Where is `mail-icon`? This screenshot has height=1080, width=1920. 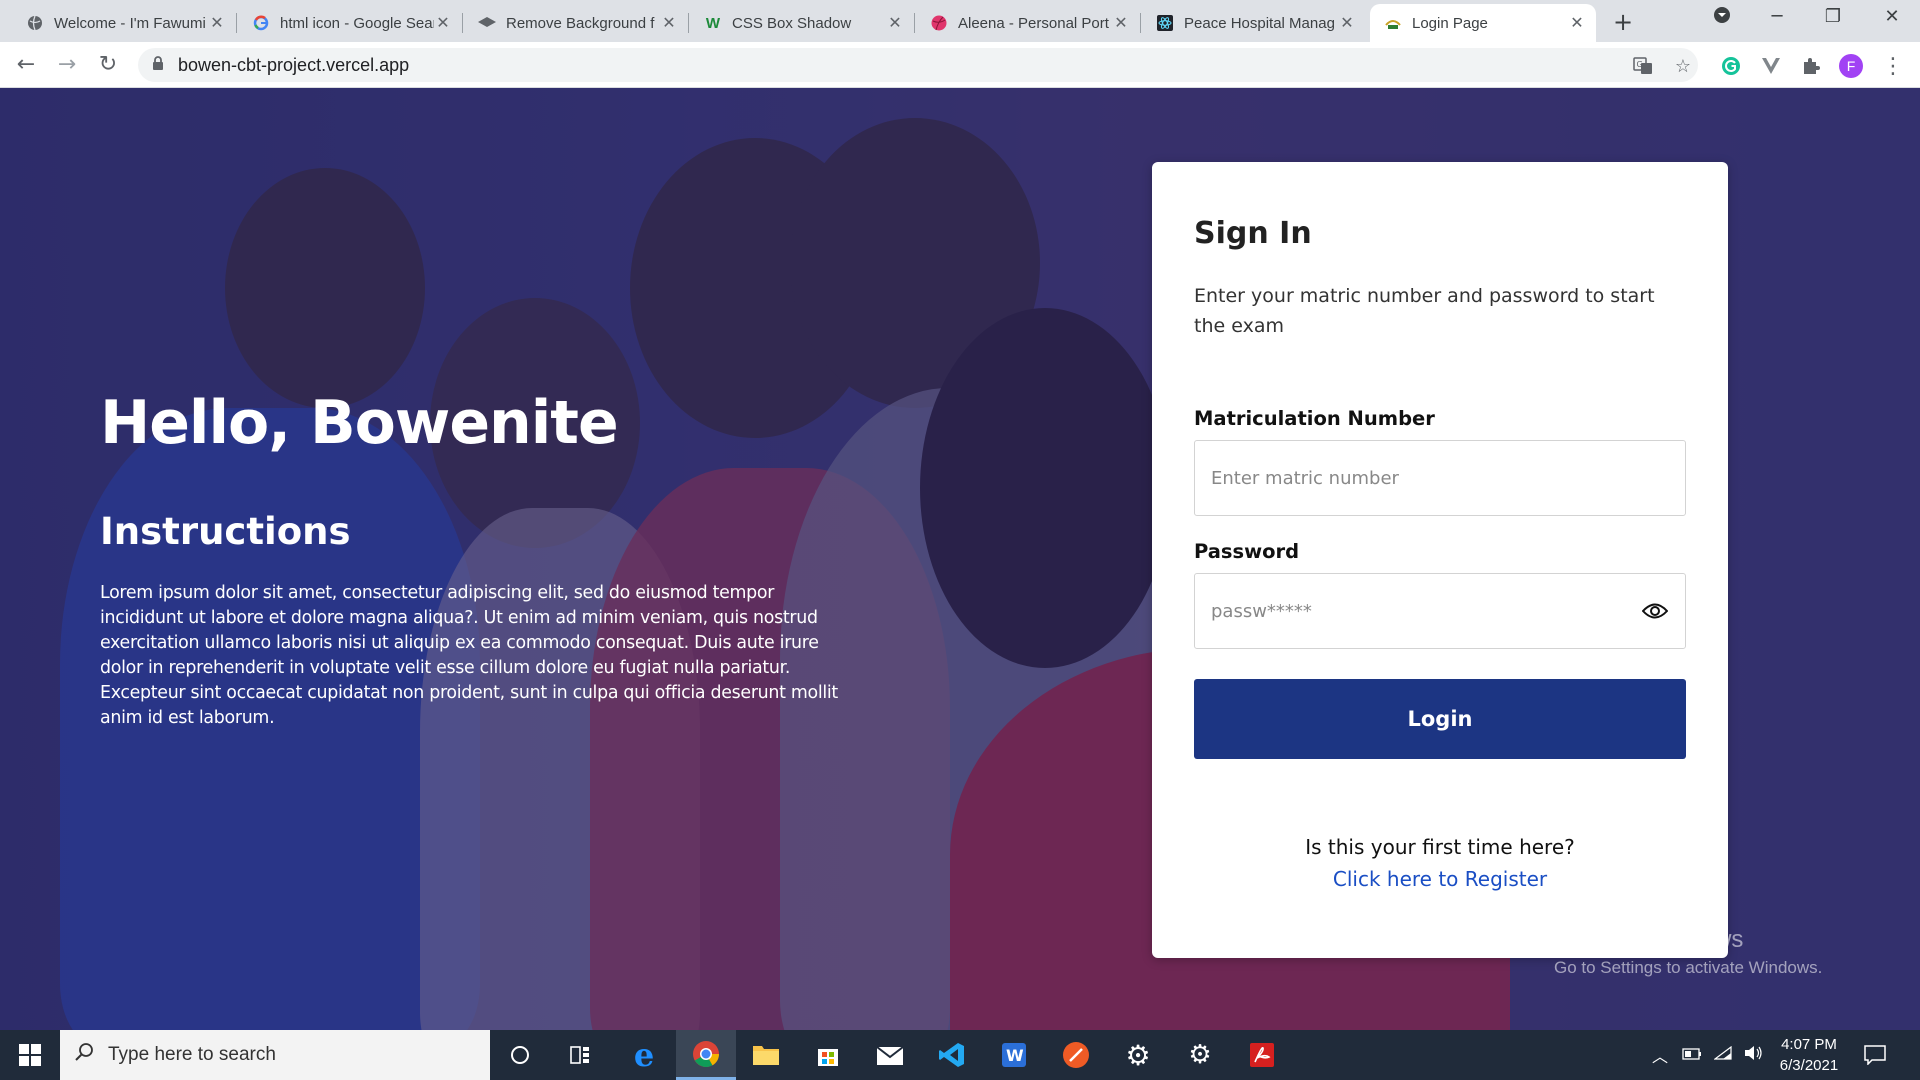
mail-icon is located at coordinates (890, 1055).